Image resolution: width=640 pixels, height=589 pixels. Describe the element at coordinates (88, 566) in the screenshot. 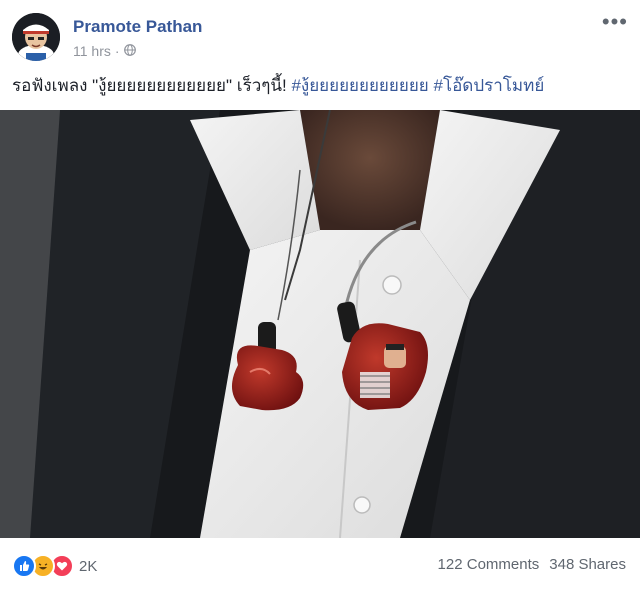

I see `reaction-count: 2K` at that location.